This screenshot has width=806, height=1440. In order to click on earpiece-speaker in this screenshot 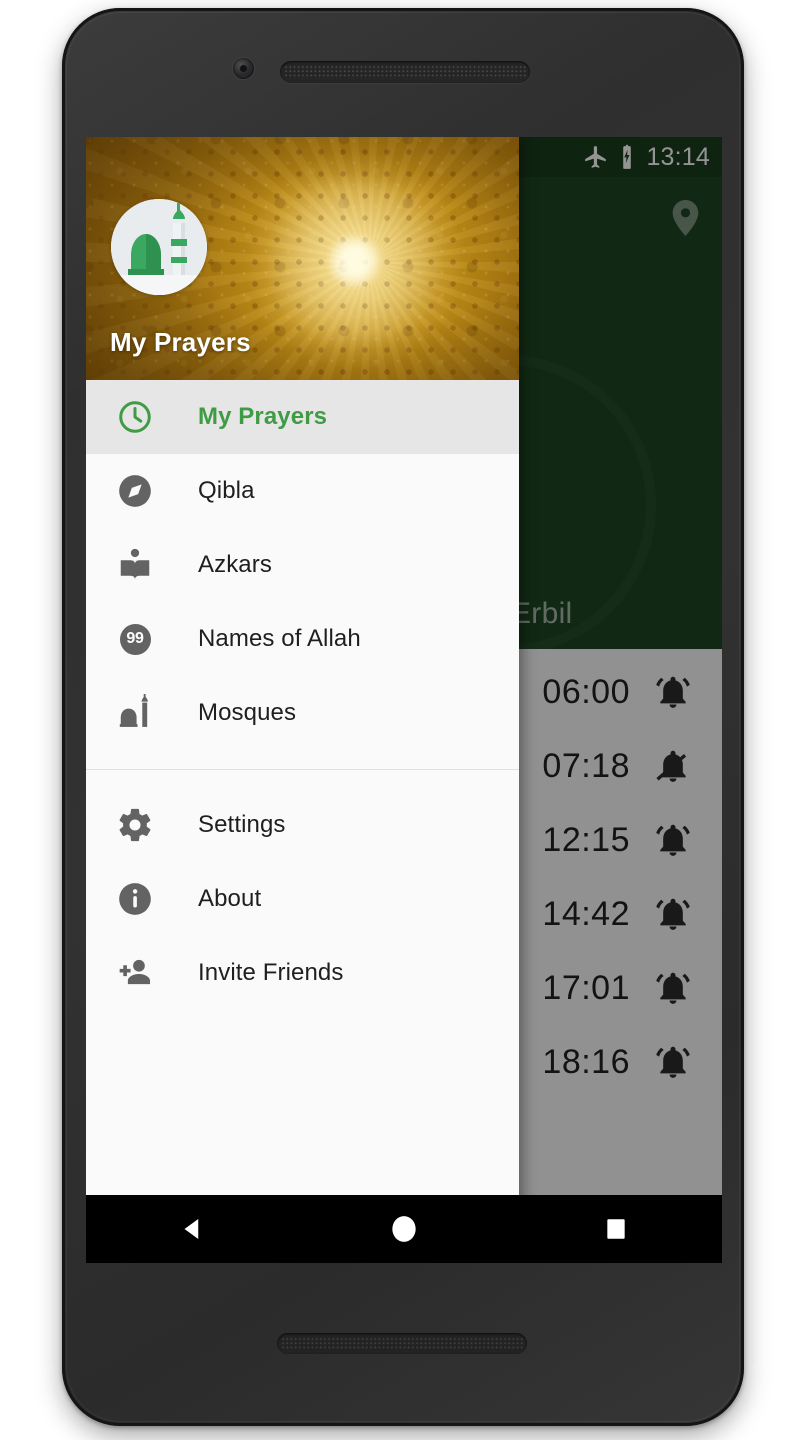, I will do `click(405, 72)`.